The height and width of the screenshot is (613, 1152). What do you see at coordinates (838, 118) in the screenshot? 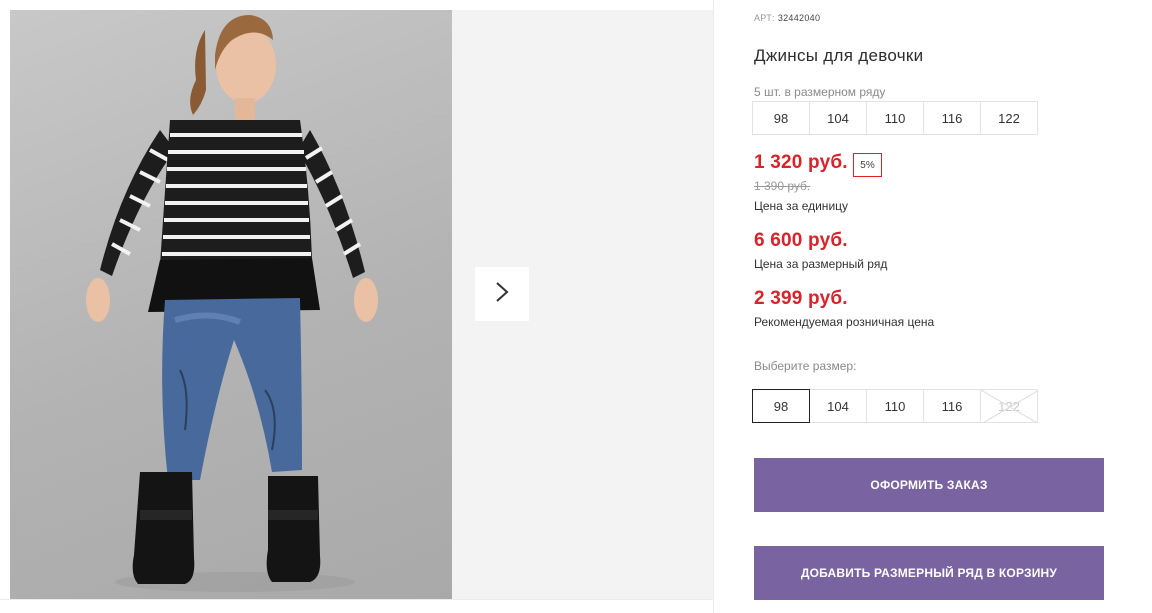
I see `size-row-cell: 104` at bounding box center [838, 118].